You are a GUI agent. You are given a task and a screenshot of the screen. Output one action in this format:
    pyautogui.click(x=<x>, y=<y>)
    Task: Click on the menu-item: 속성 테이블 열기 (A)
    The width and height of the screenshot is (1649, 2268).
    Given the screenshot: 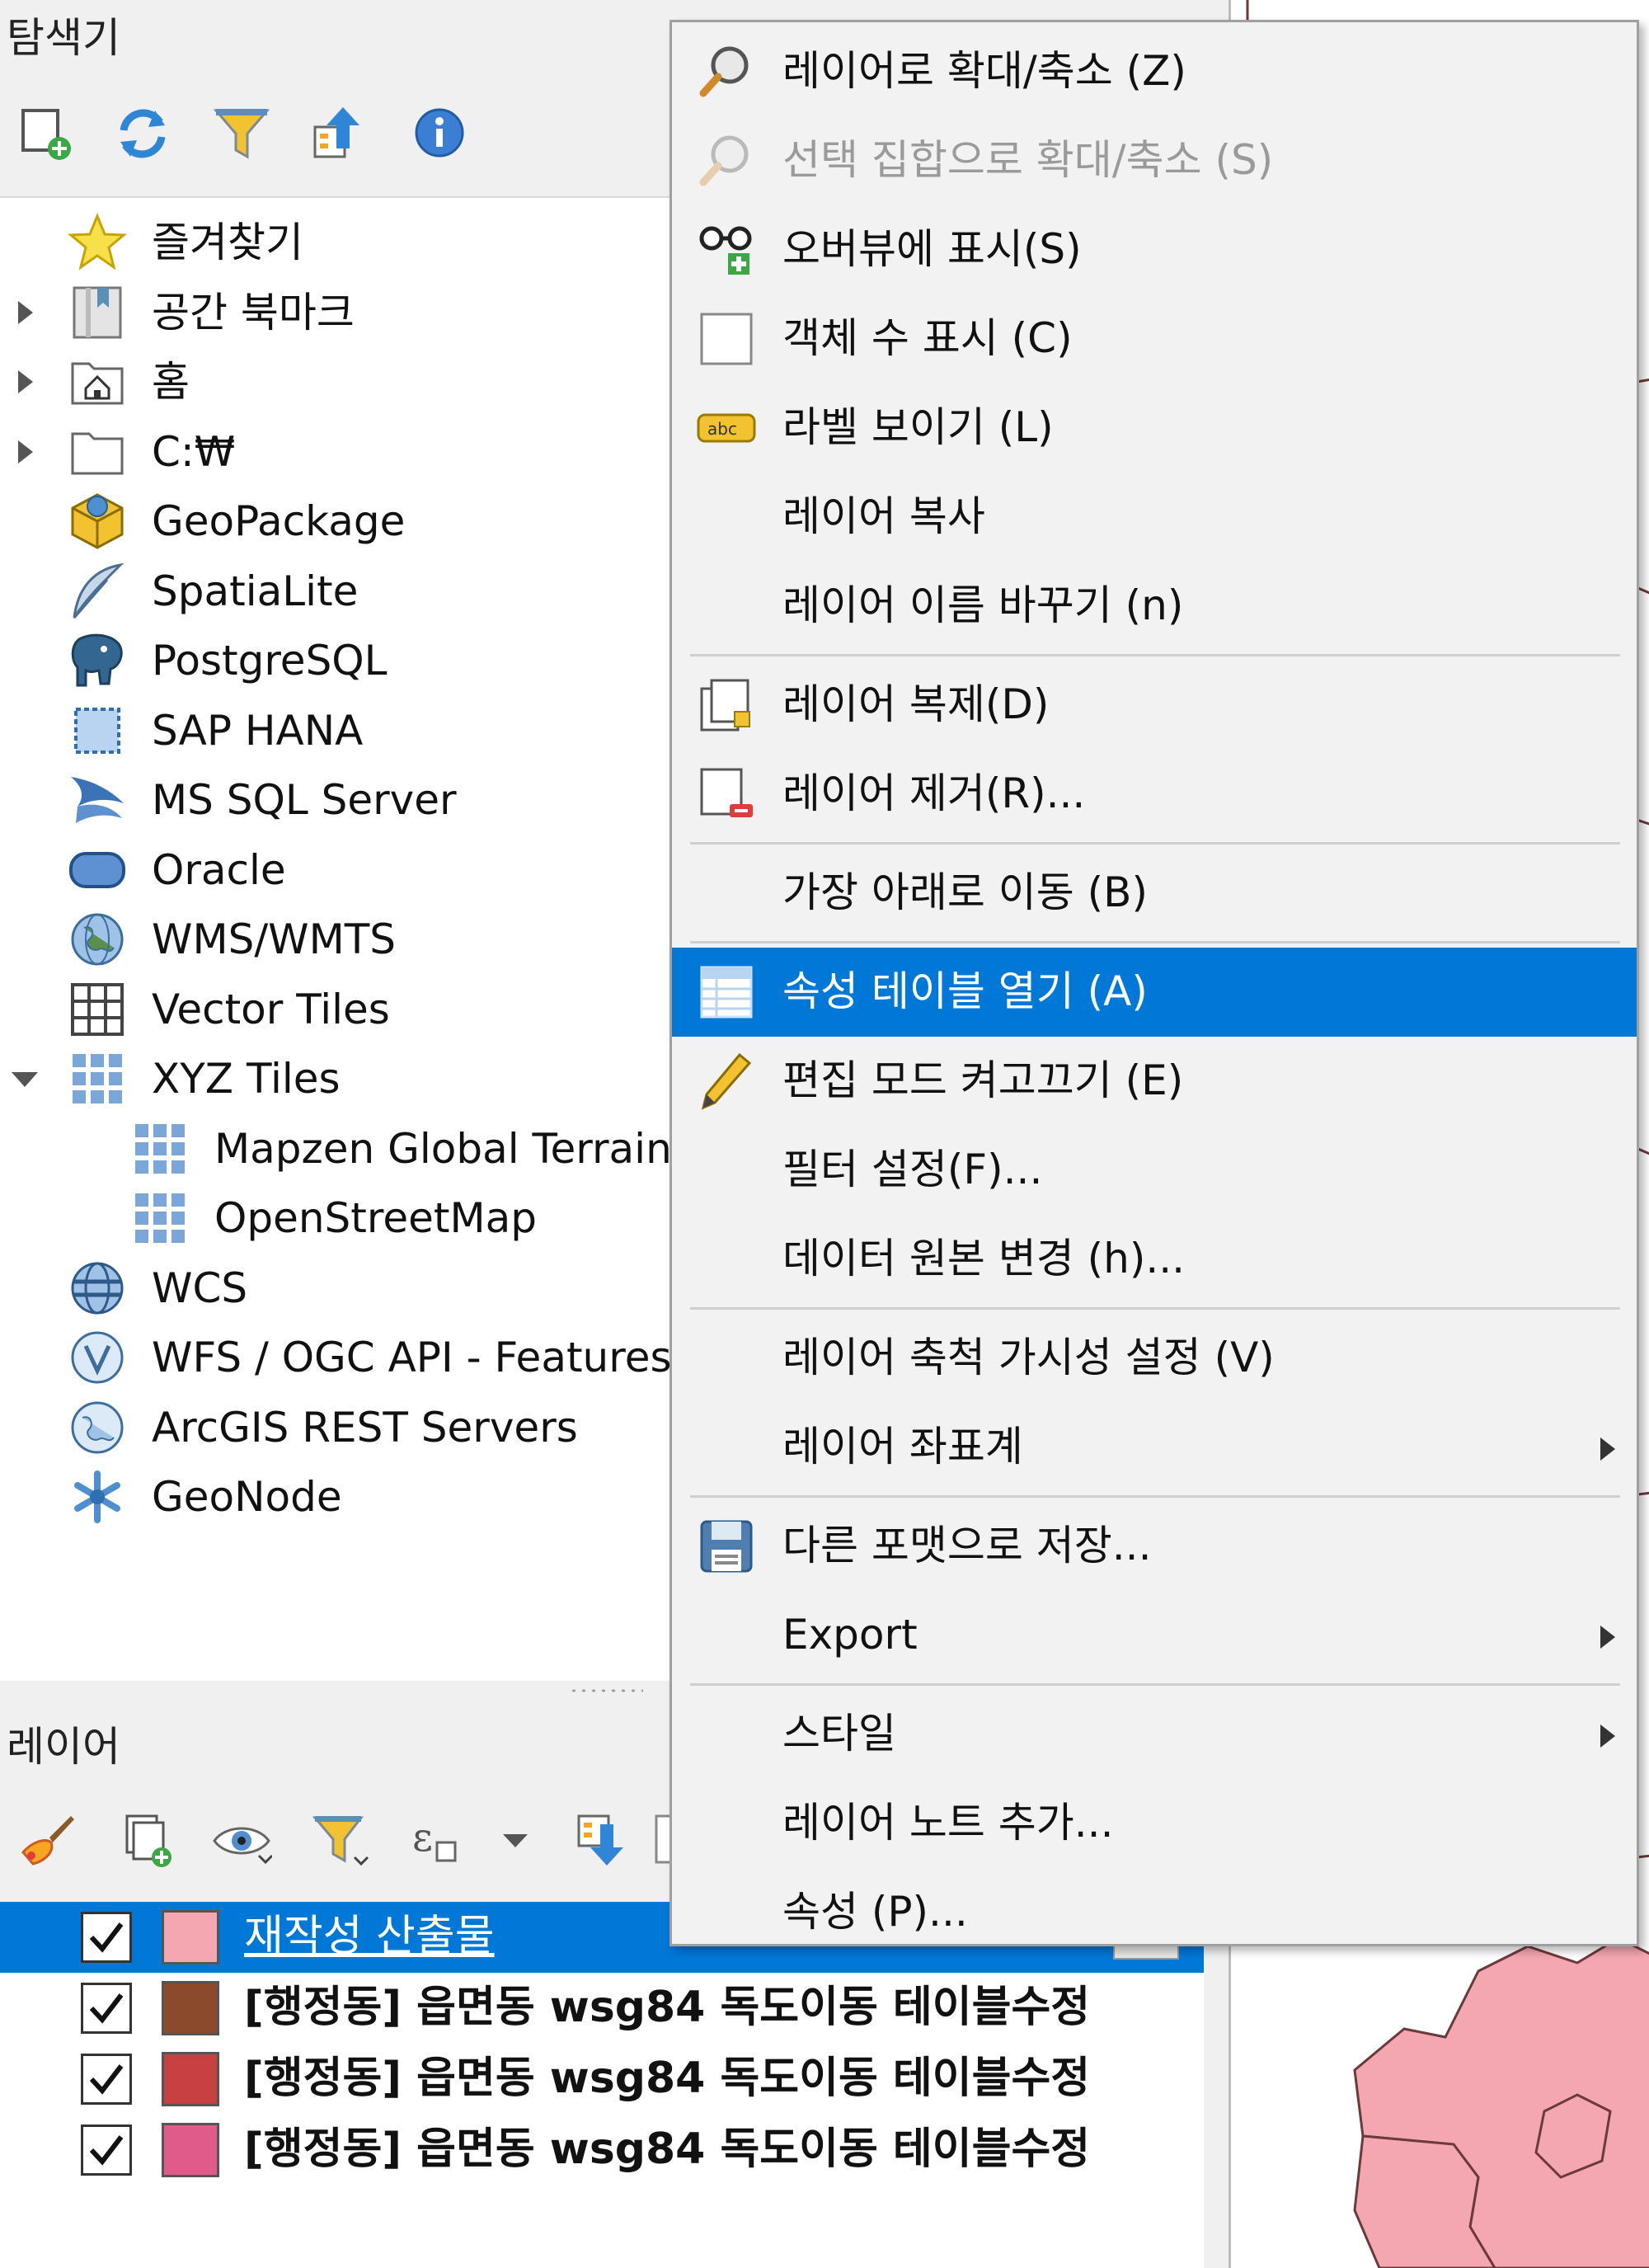 What is the action you would take?
    pyautogui.click(x=1154, y=993)
    